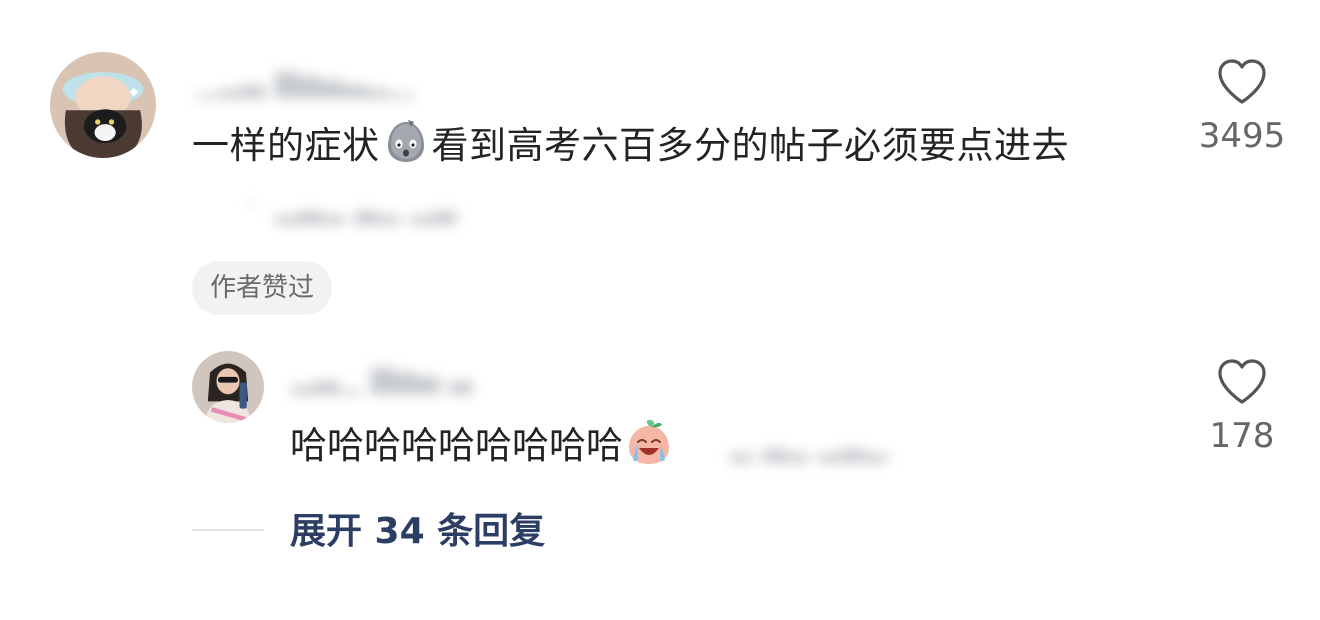  I want to click on replier-name: ▂▃▁ ▆▅▄ ▃, so click(467, 378).